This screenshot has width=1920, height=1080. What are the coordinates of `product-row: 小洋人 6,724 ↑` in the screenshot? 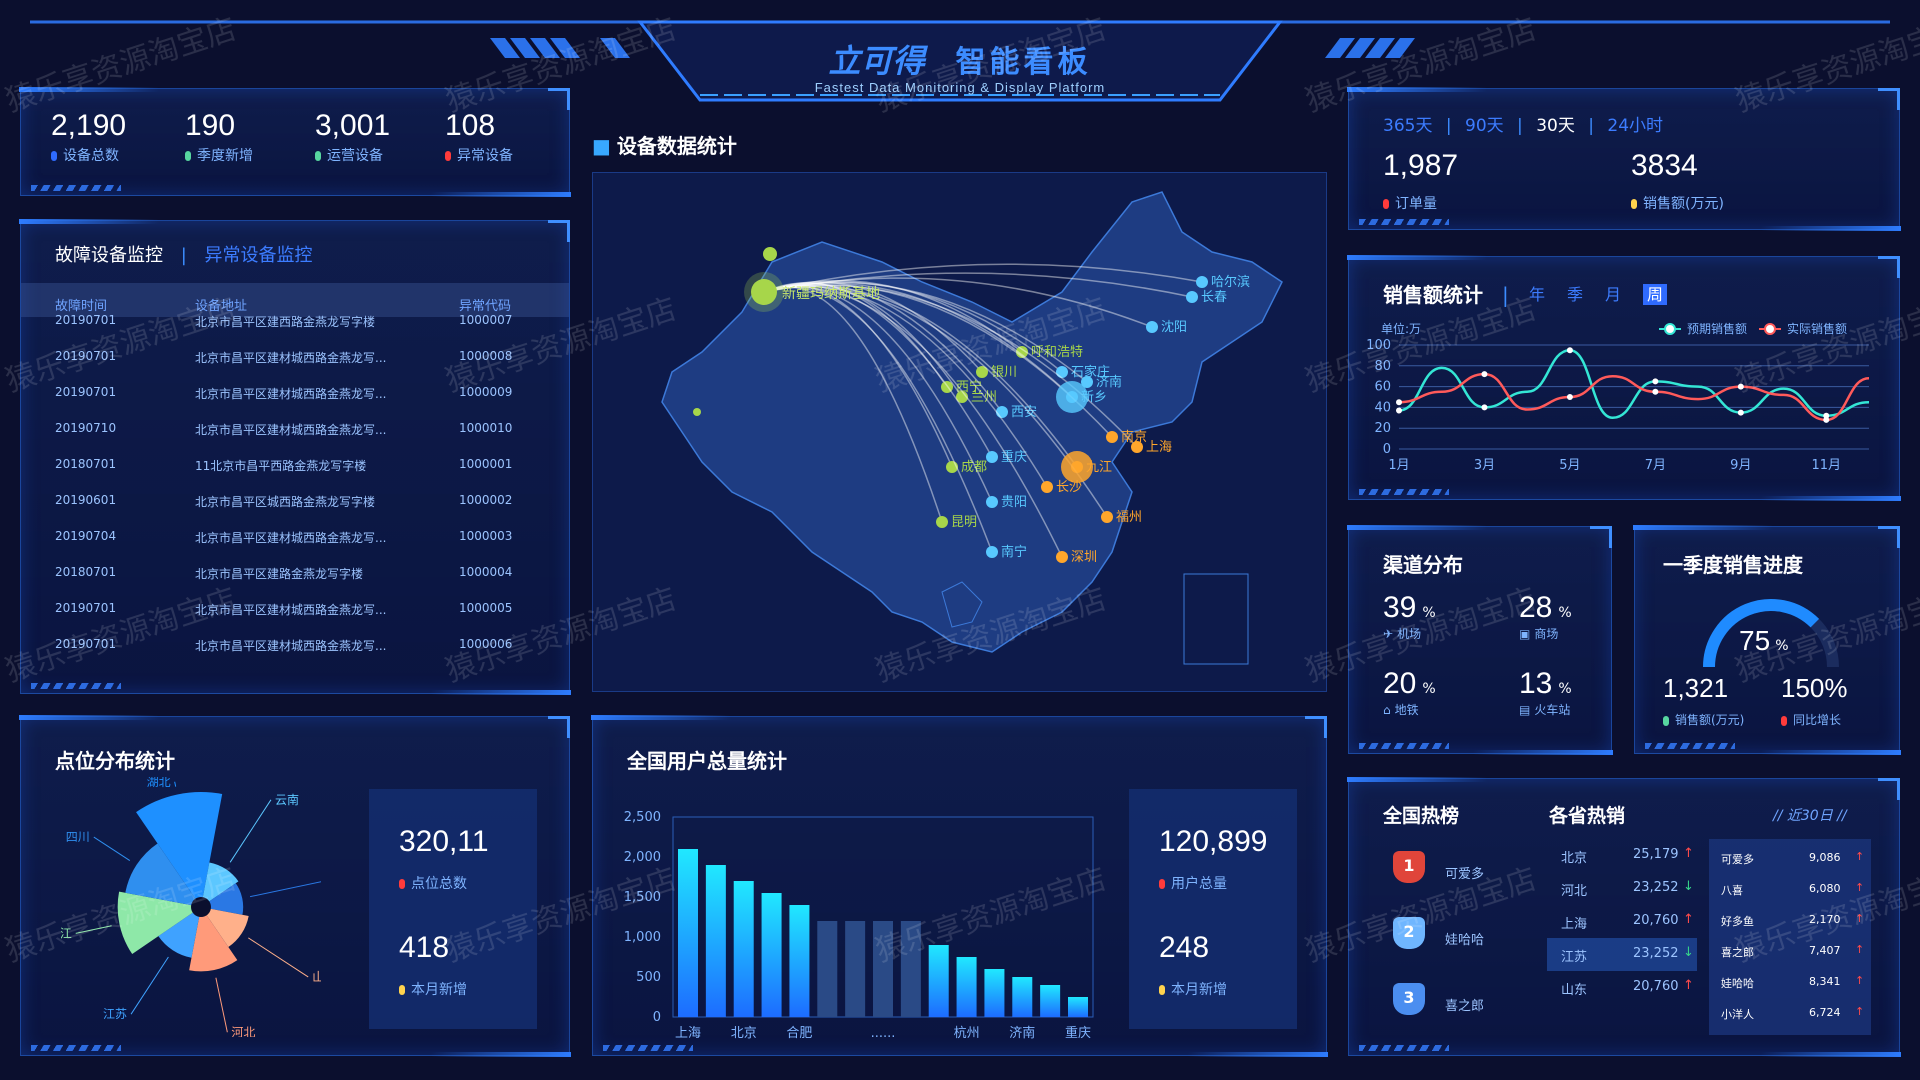 It's located at (1790, 1014).